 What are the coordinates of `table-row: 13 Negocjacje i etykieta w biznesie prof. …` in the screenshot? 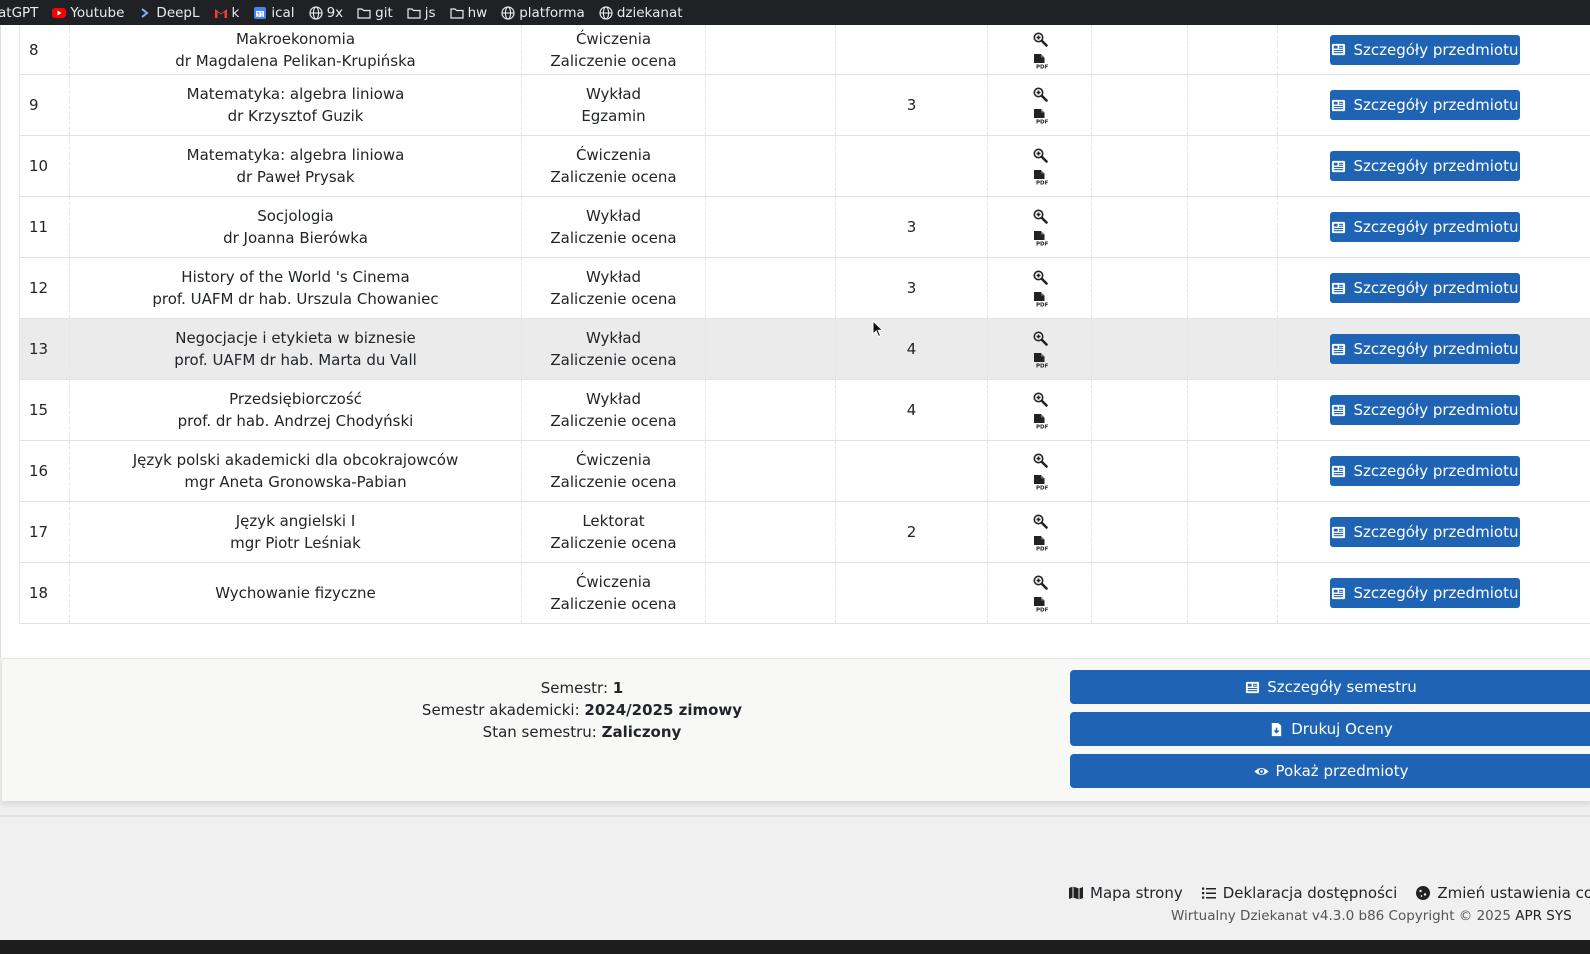 It's located at (804, 349).